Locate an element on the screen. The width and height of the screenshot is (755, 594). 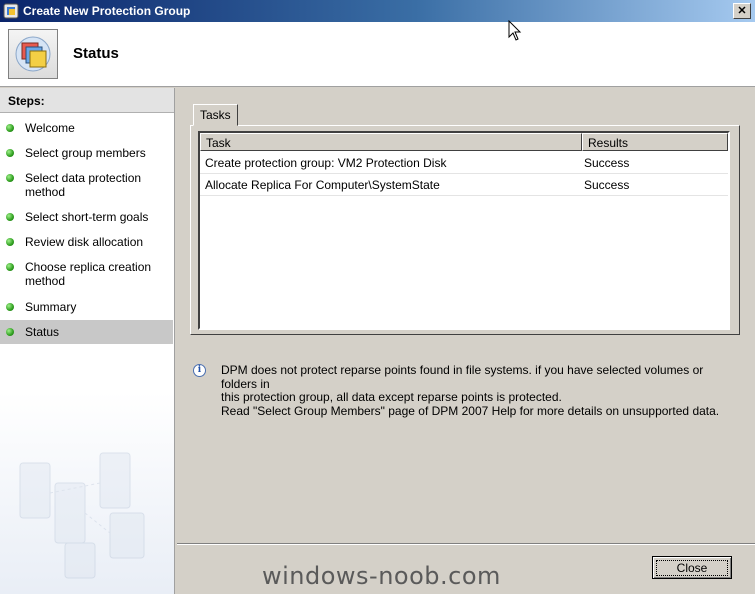
close-button-label: Close is located at coordinates (692, 567).